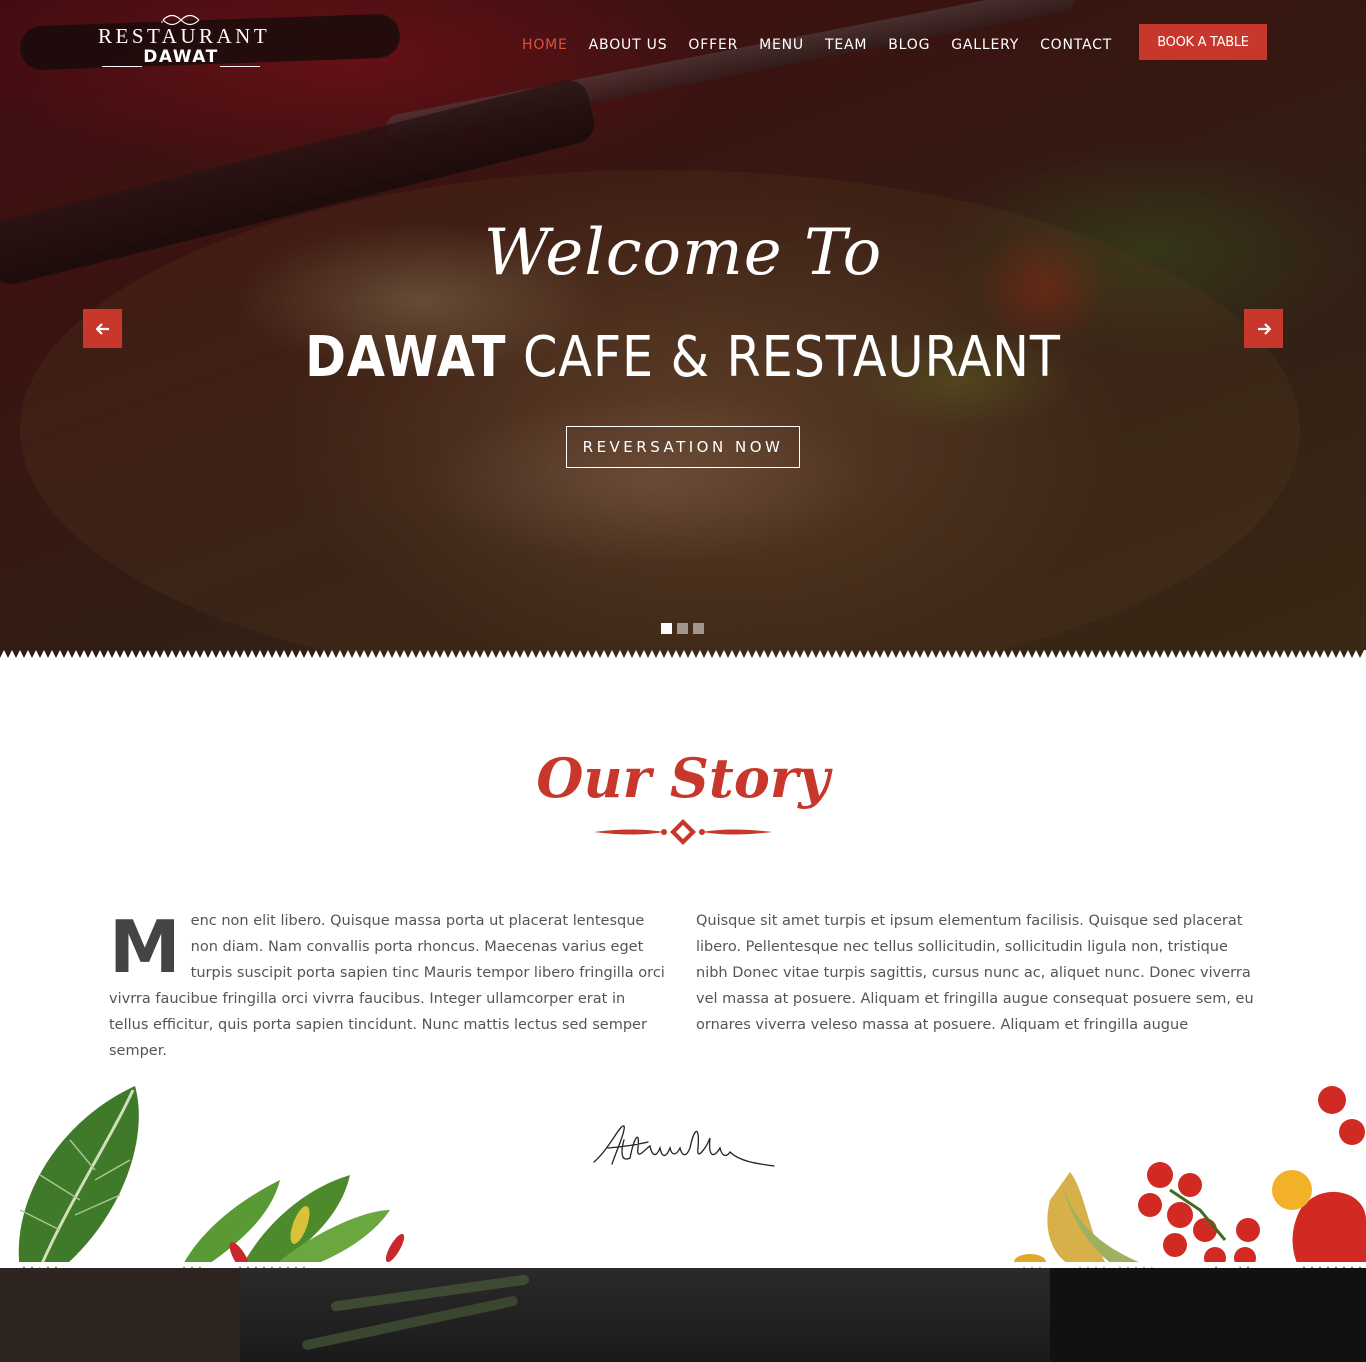  I want to click on reservation-button: REVERSATION NOW, so click(683, 447).